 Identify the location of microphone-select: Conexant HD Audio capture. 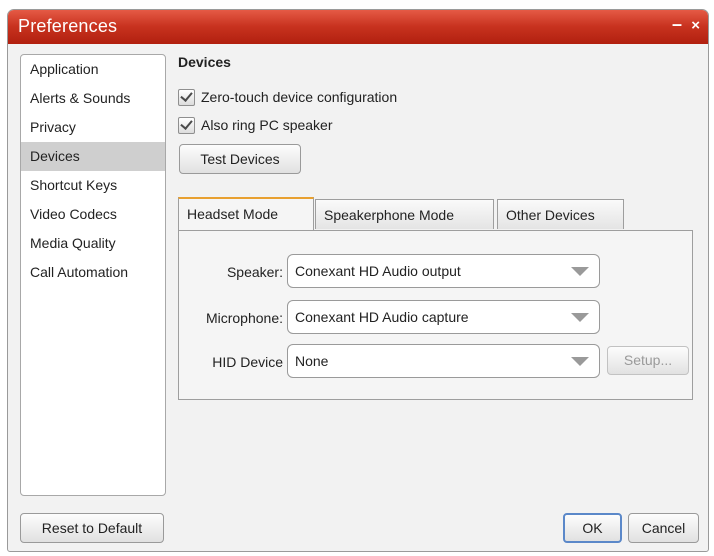
(443, 317).